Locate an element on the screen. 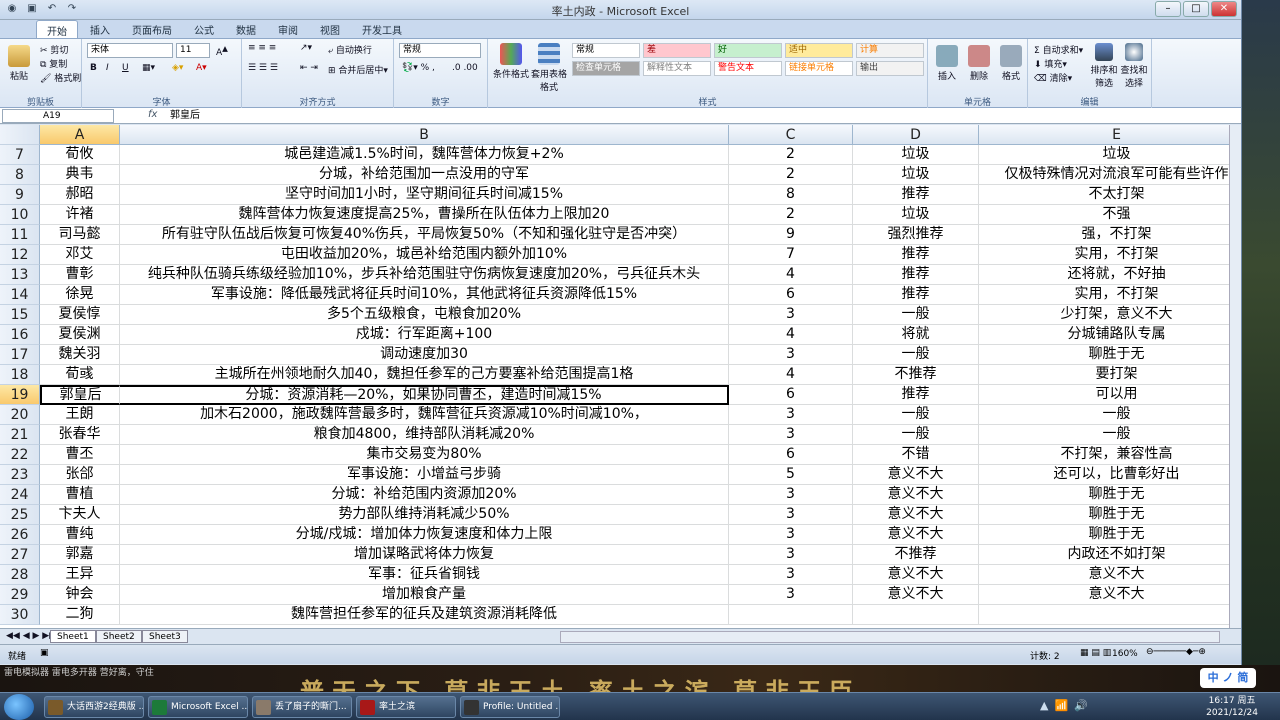  row-header: 7 is located at coordinates (20, 155).